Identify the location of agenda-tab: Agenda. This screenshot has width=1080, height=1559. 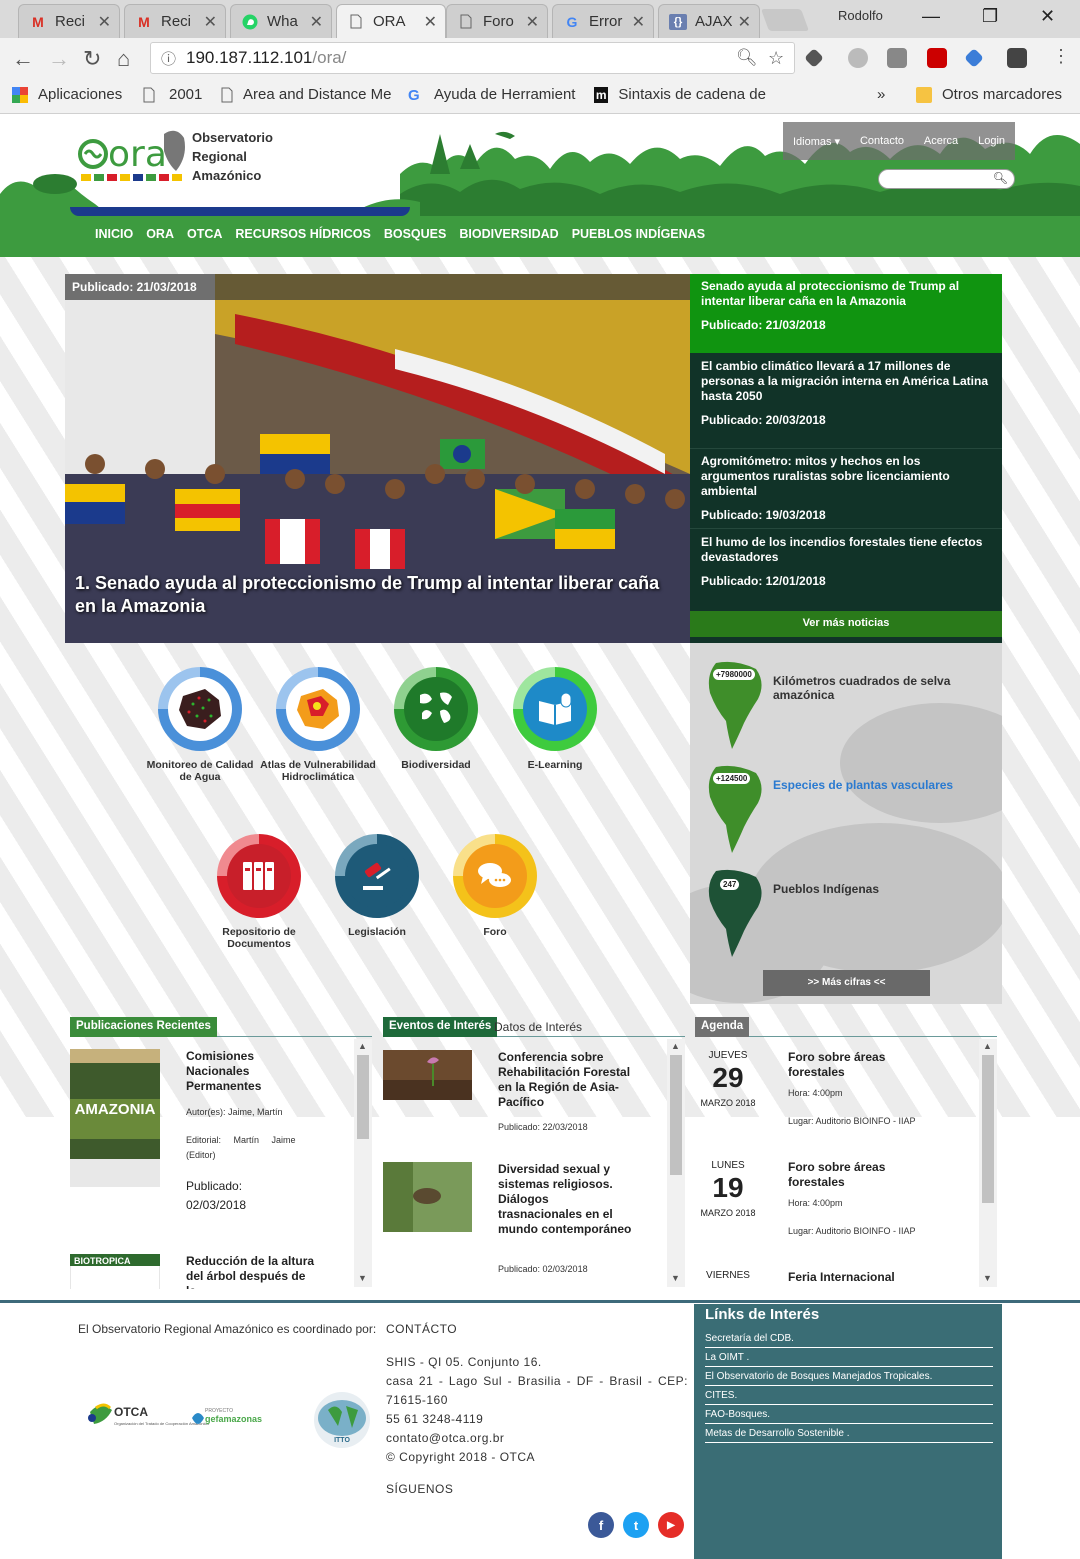
(722, 1027).